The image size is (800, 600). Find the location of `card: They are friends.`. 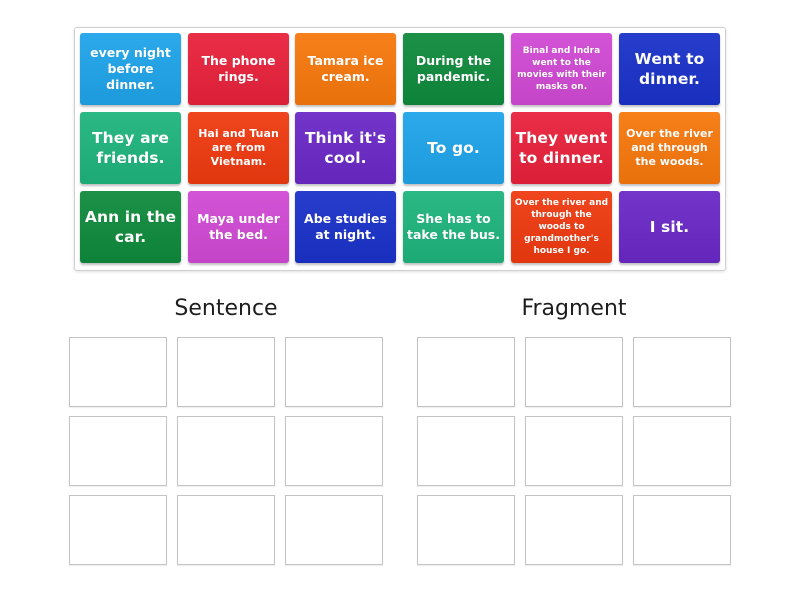

card: They are friends. is located at coordinates (130, 148).